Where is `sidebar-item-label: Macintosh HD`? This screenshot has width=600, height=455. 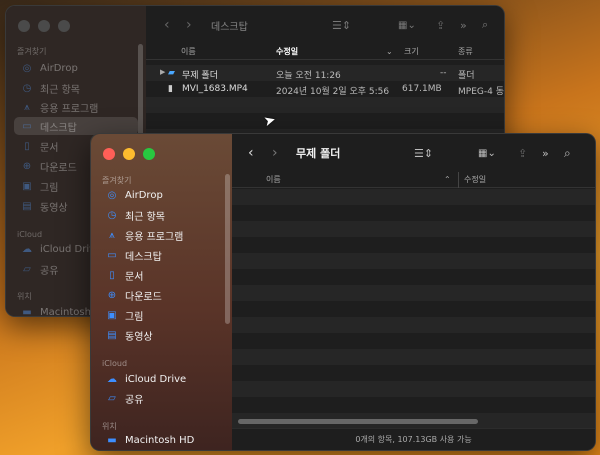
sidebar-item-label: Macintosh HD is located at coordinates (160, 440).